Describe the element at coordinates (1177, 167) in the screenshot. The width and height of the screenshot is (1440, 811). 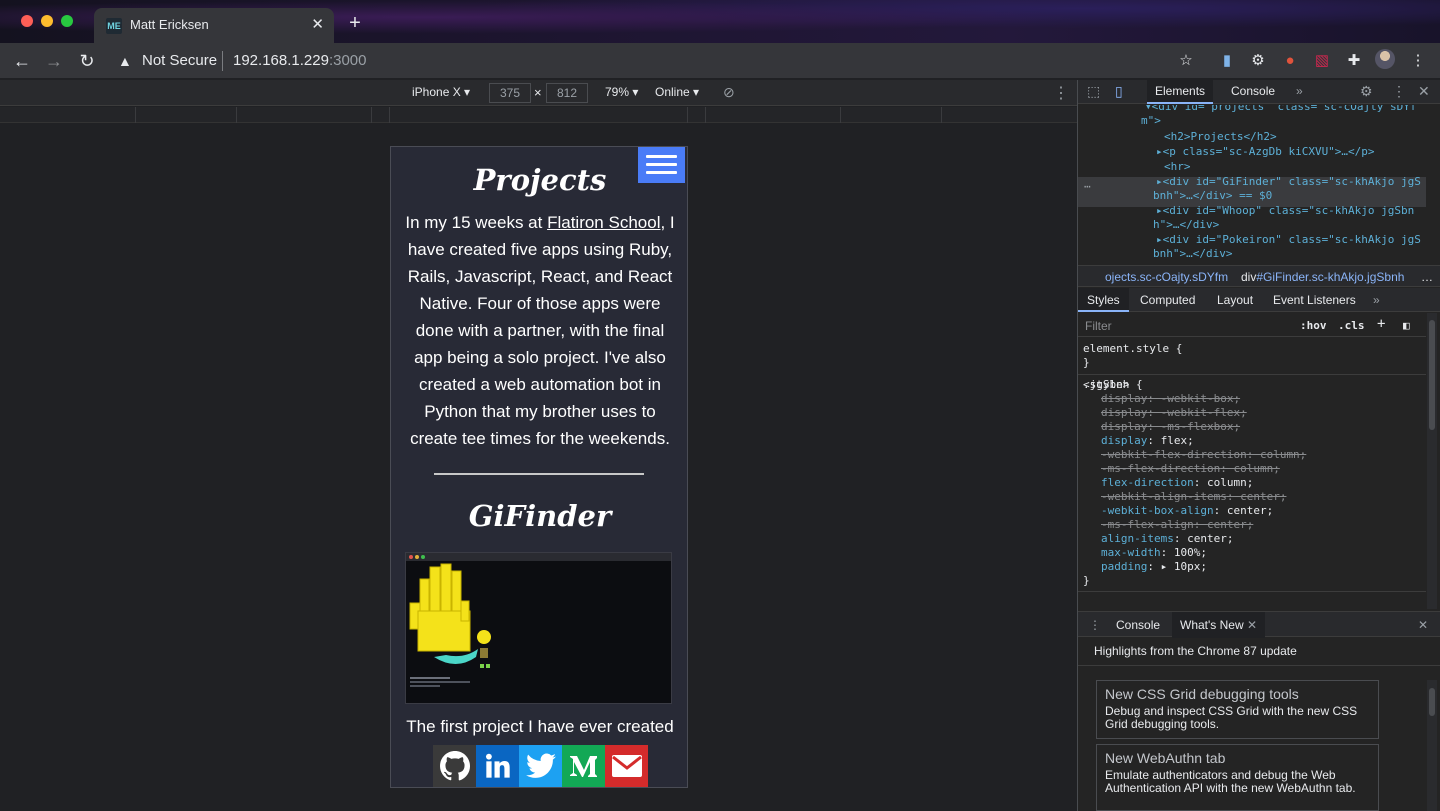
I see `dom-node: <hr>` at that location.